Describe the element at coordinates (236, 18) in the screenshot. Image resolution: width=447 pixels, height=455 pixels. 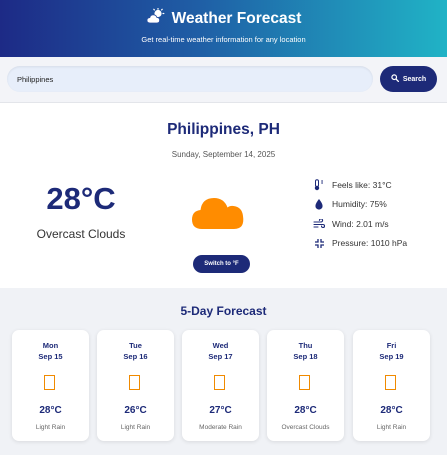
I see `app-title: Weather Forecast` at that location.